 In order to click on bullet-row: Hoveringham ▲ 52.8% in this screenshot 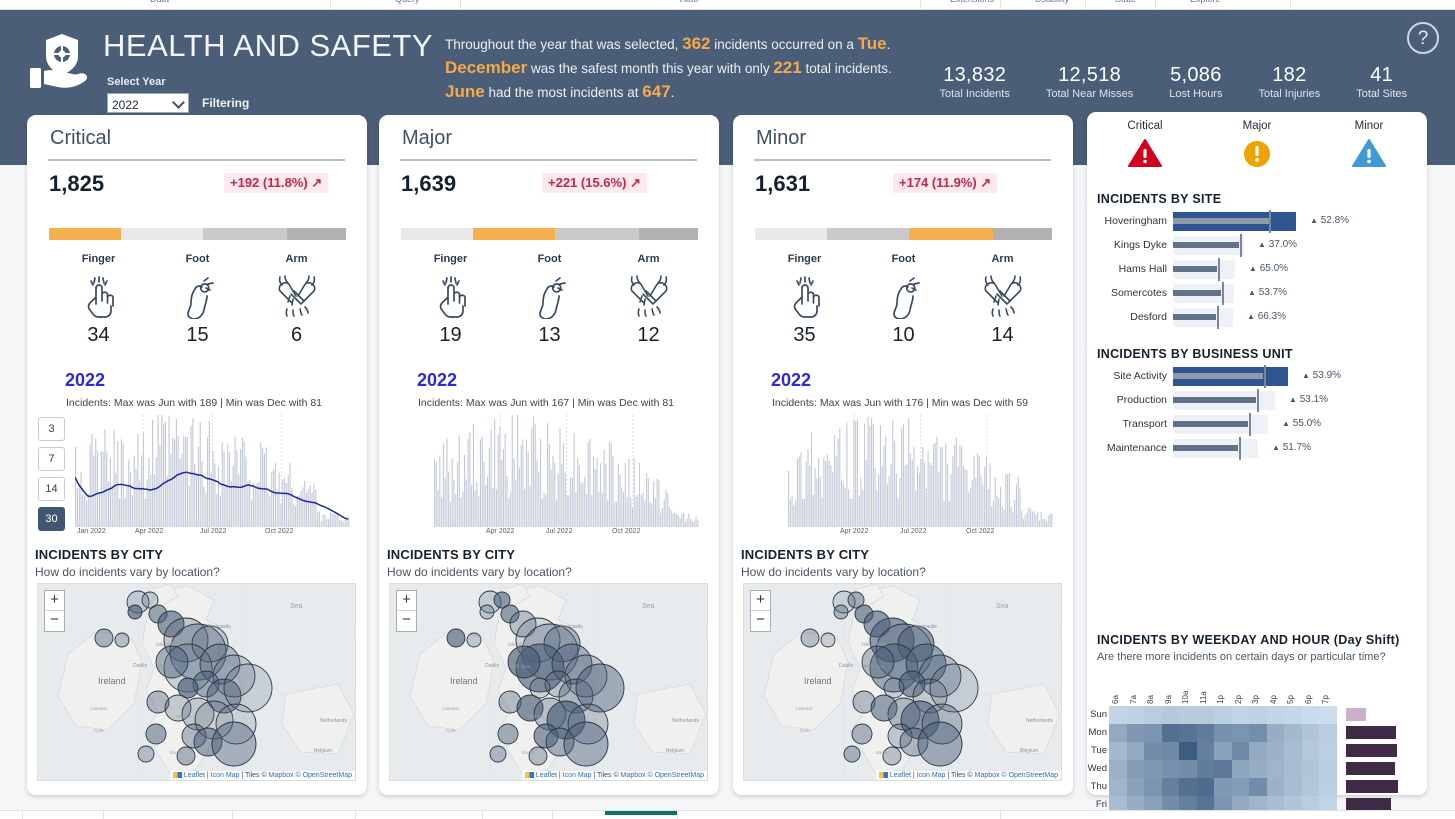, I will do `click(1257, 222)`.